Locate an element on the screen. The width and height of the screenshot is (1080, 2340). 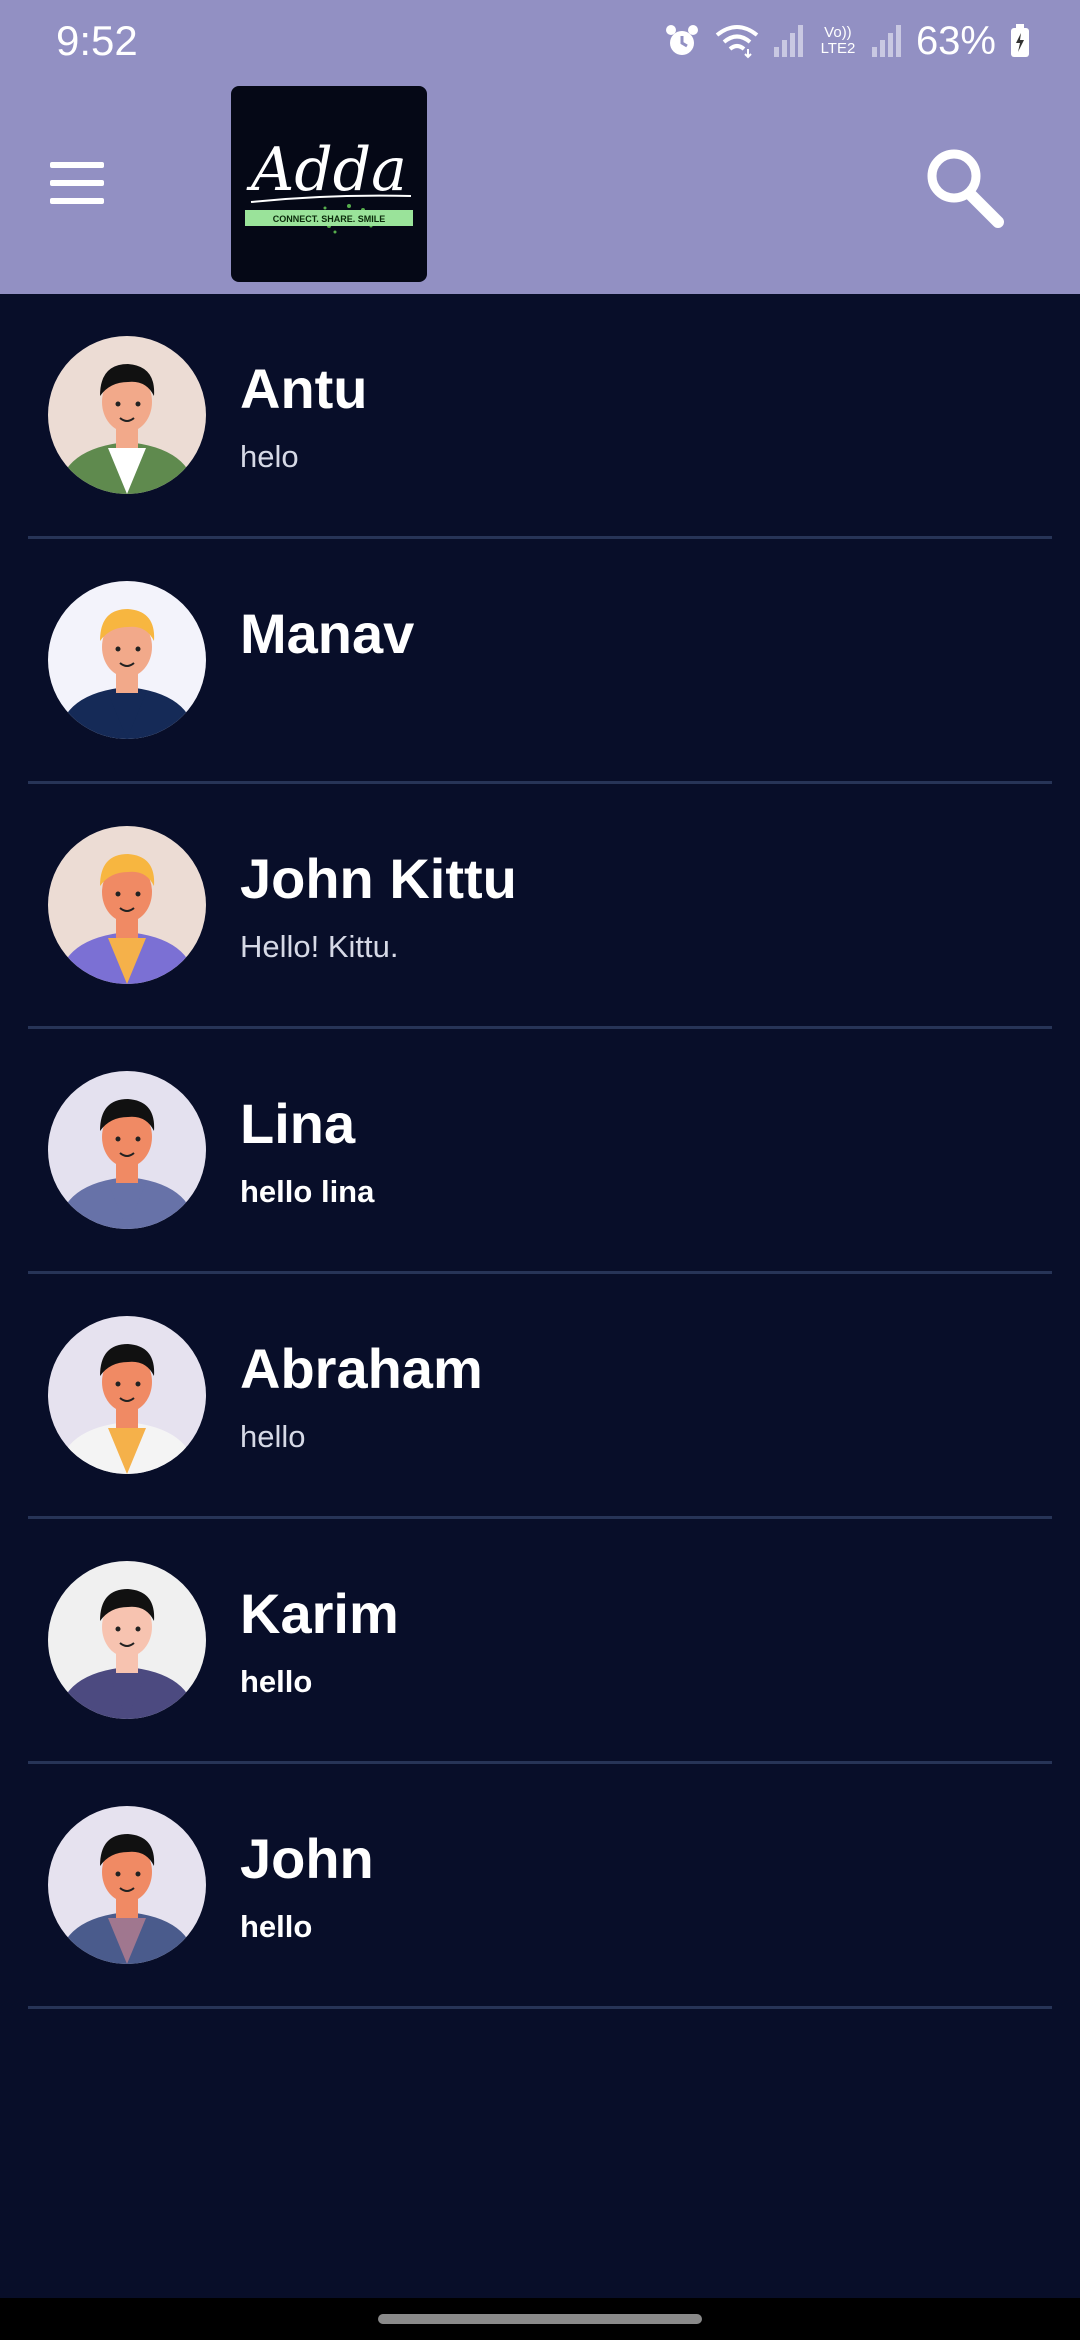
battery-charging-icon is located at coordinates (1020, 40).